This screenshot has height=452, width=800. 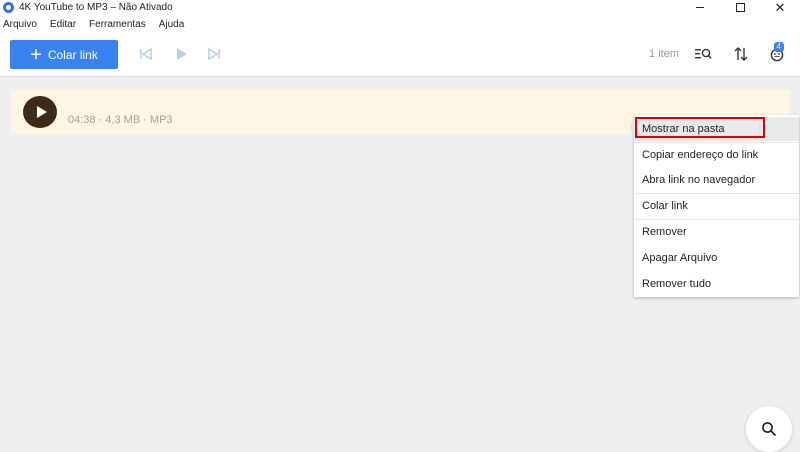 I want to click on toolbar: + Colar link 1 item 4, so click(x=400, y=55).